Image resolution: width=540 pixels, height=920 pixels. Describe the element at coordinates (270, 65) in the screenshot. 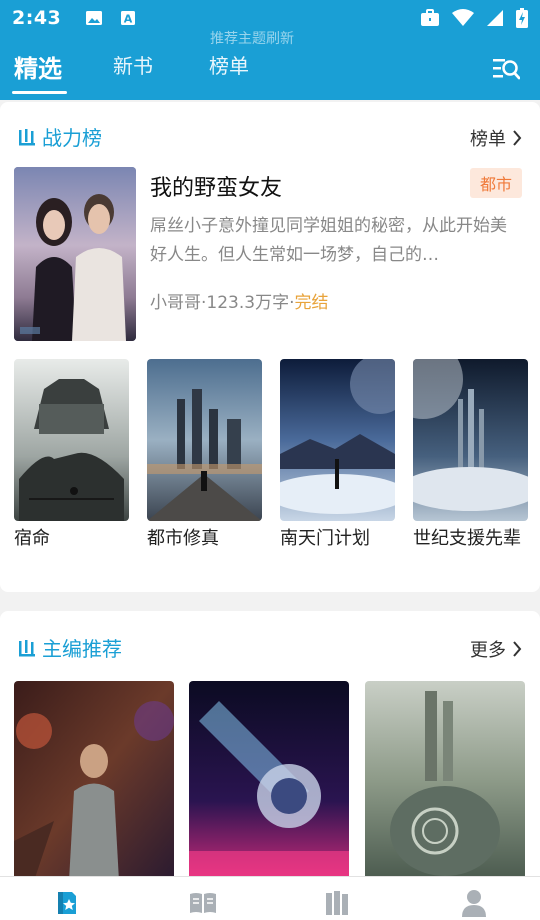

I see `app-header: 推荐主题刷新 精选 新书 榜单` at that location.